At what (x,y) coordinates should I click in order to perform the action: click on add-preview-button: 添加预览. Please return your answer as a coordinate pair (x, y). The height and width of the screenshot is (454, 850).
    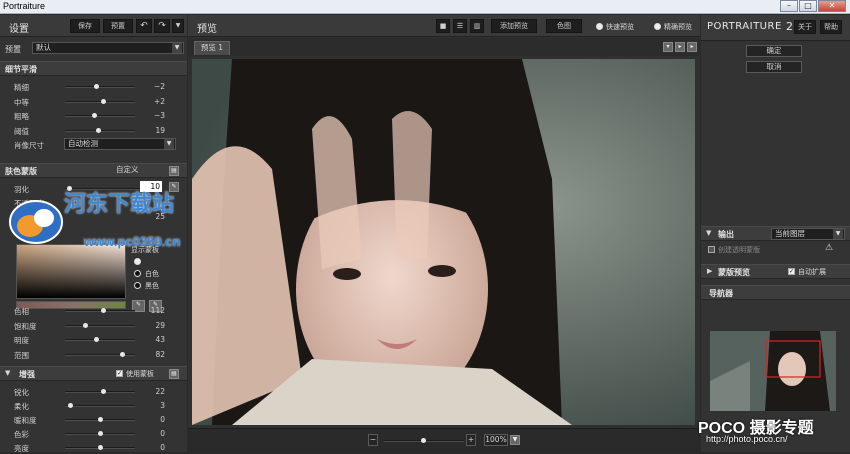
    Looking at the image, I should click on (514, 26).